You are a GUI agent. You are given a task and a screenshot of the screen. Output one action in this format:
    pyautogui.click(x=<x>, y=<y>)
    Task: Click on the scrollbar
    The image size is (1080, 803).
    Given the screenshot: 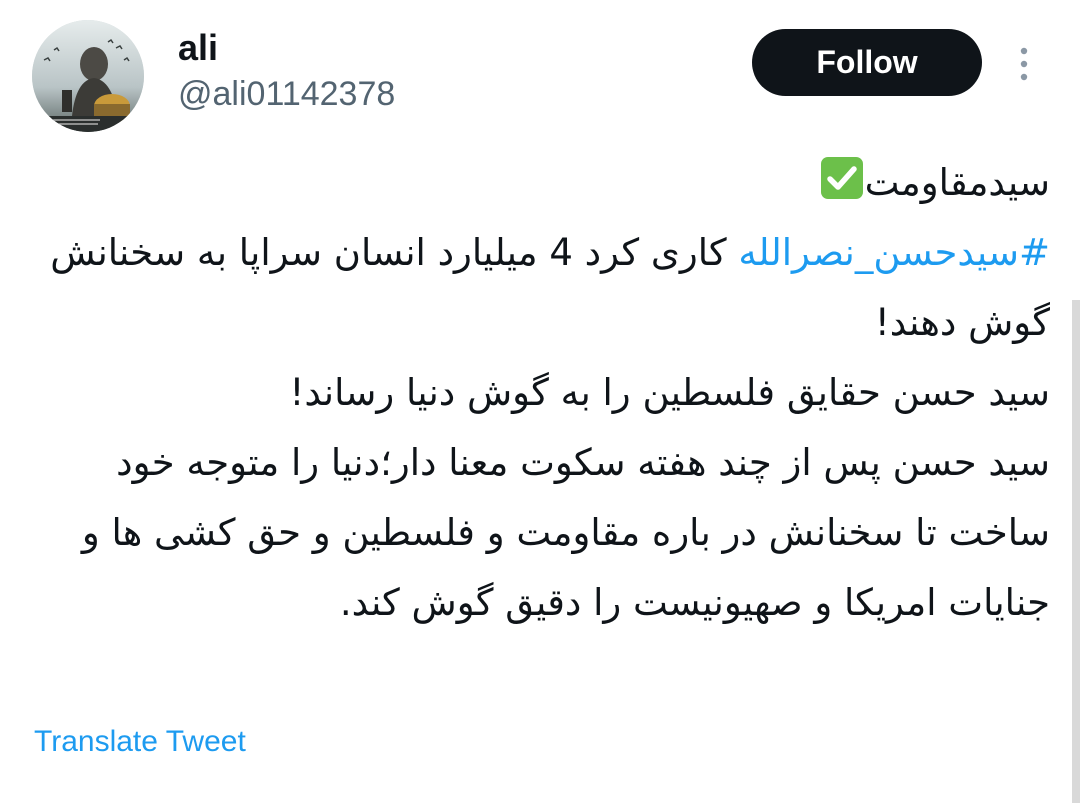 What is the action you would take?
    pyautogui.click(x=1076, y=551)
    